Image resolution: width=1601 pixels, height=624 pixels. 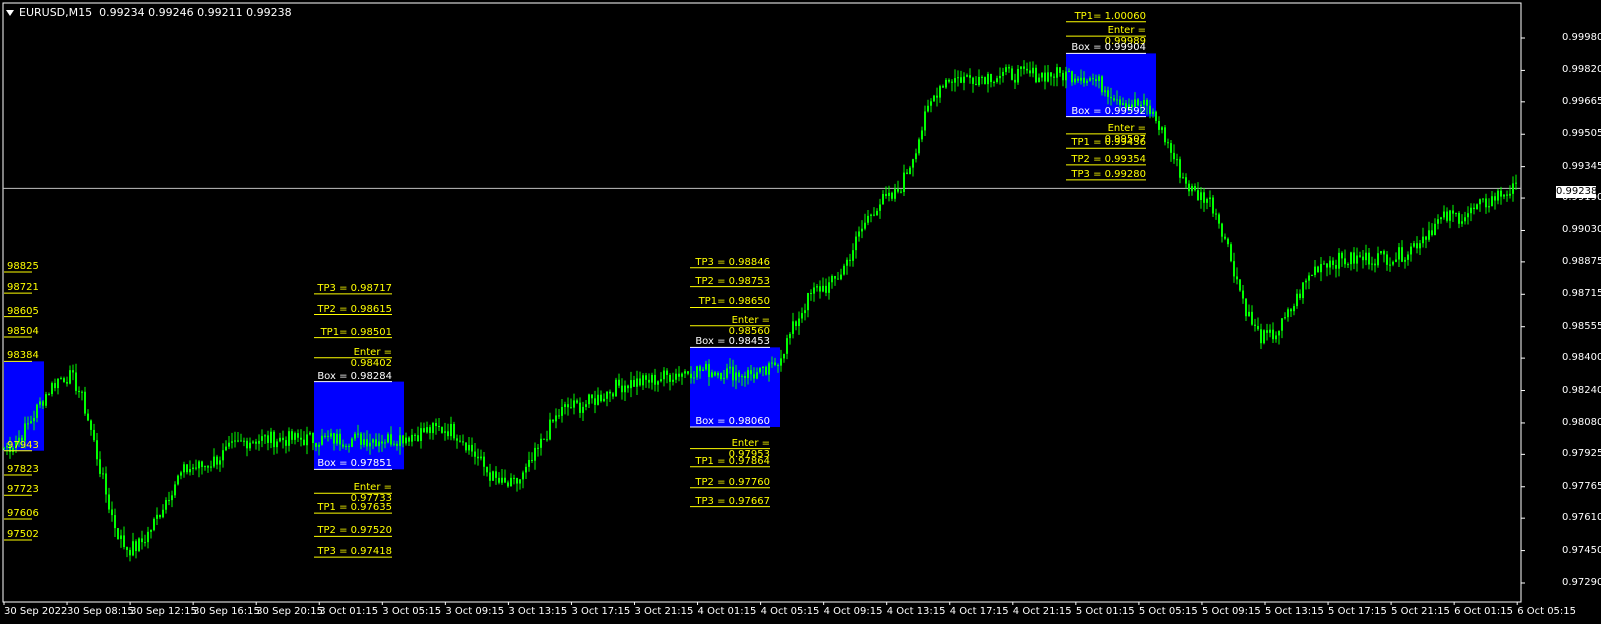 I want to click on level-label: Enter = 0.97733, so click(x=371, y=493).